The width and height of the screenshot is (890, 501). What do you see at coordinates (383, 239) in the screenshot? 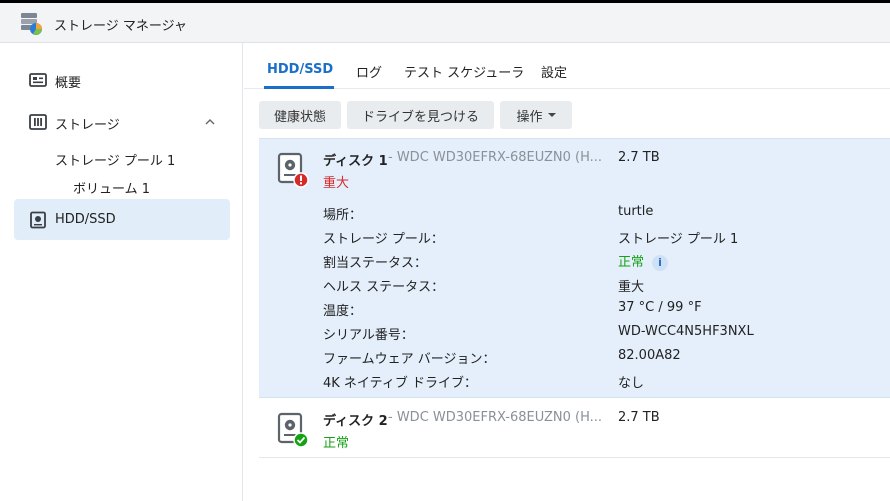
I see `detail-label-storage-pool: ストレージ プール：` at bounding box center [383, 239].